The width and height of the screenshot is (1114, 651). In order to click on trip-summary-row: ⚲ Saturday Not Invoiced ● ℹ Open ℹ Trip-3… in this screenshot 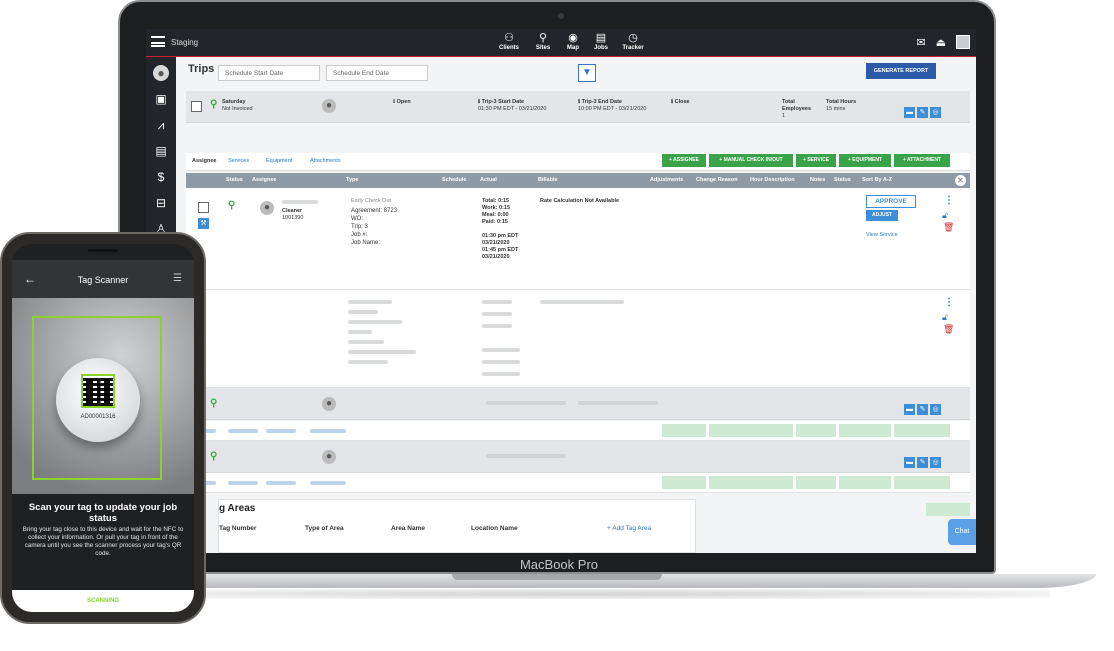, I will do `click(578, 107)`.